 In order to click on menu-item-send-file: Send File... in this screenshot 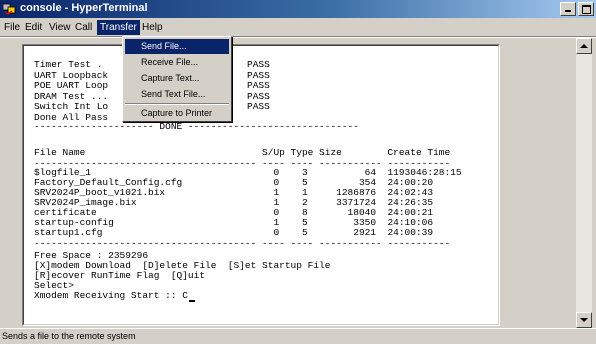, I will do `click(177, 46)`.